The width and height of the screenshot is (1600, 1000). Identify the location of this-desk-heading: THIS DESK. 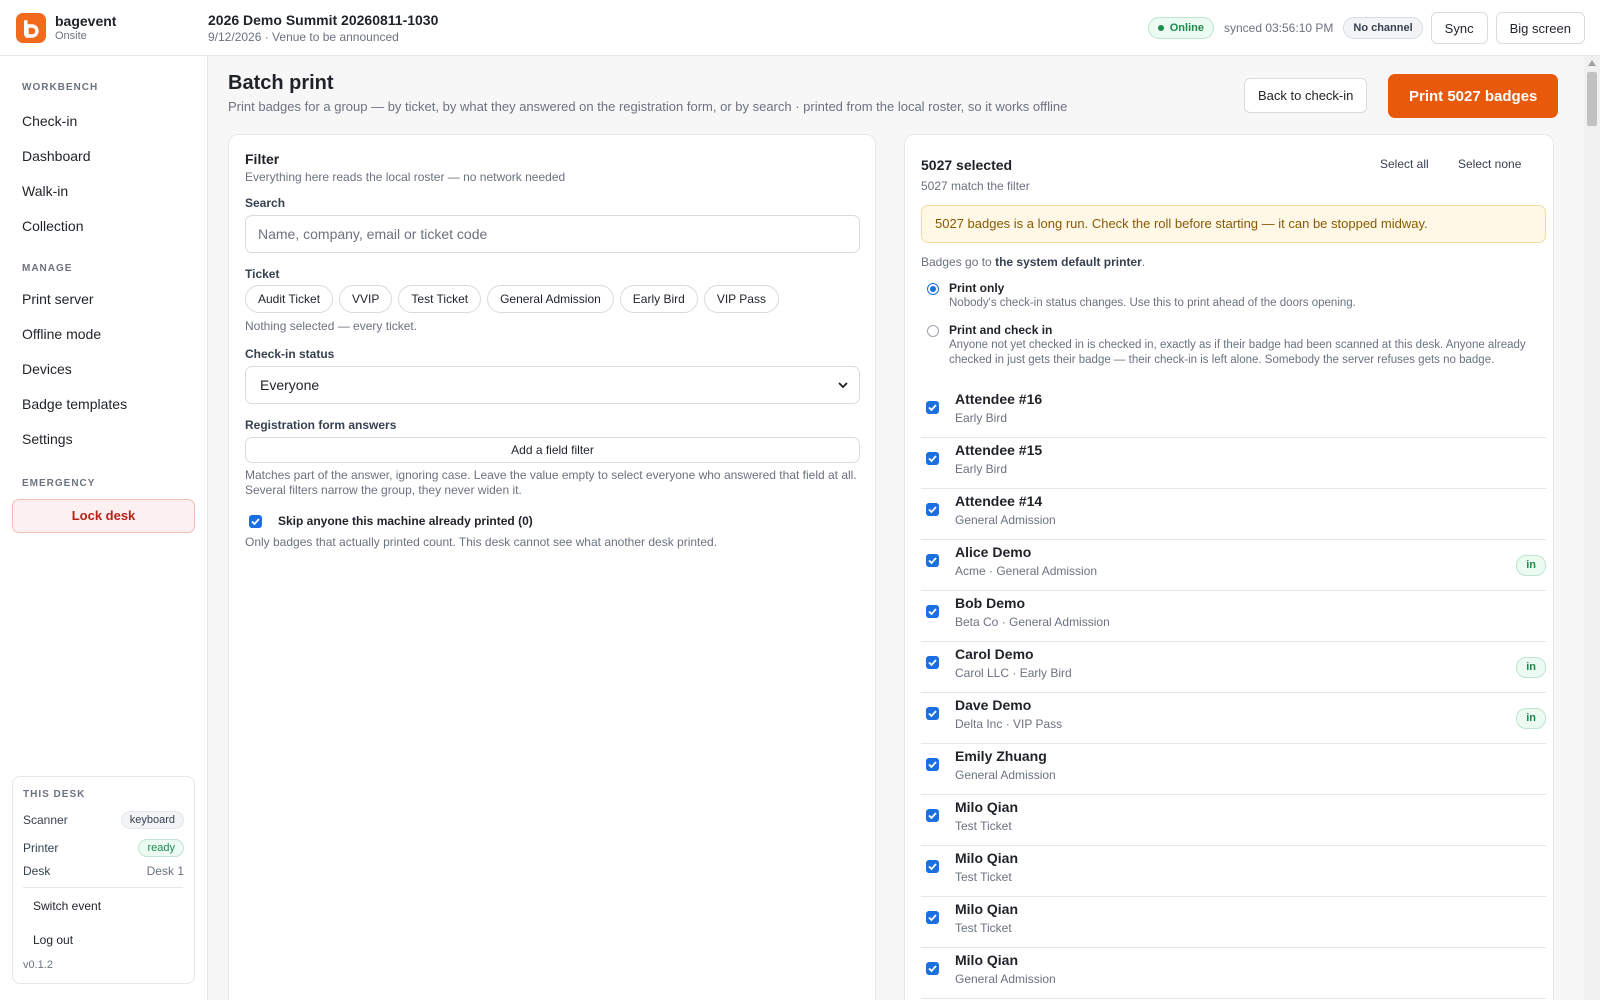
(54, 794).